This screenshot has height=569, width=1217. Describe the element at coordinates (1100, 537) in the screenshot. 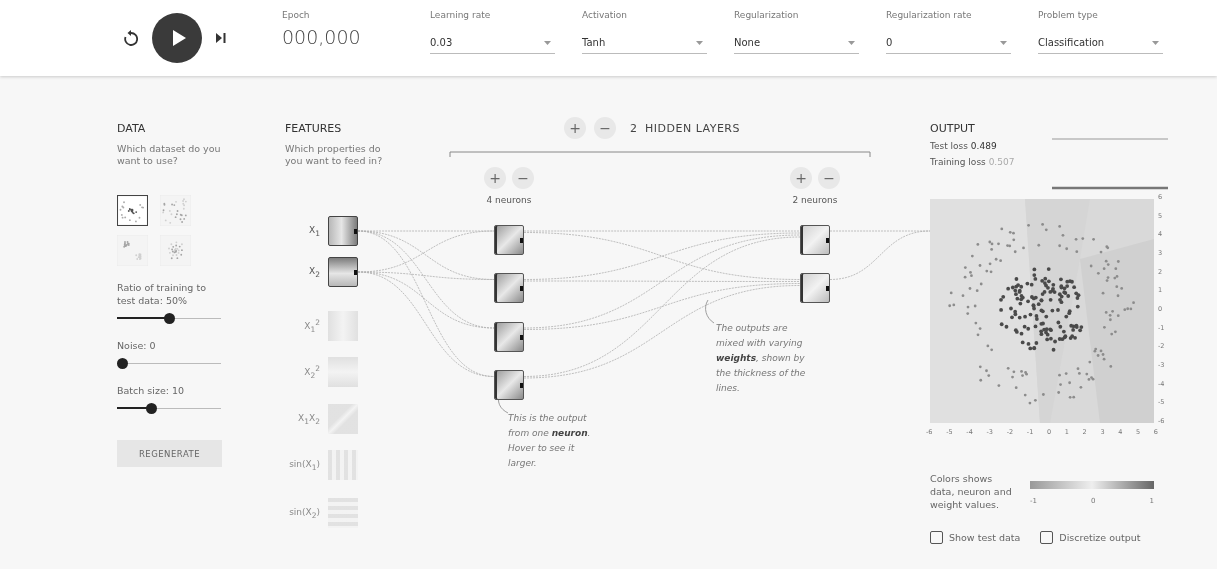

I see `checkbox-label: Discretize output` at that location.